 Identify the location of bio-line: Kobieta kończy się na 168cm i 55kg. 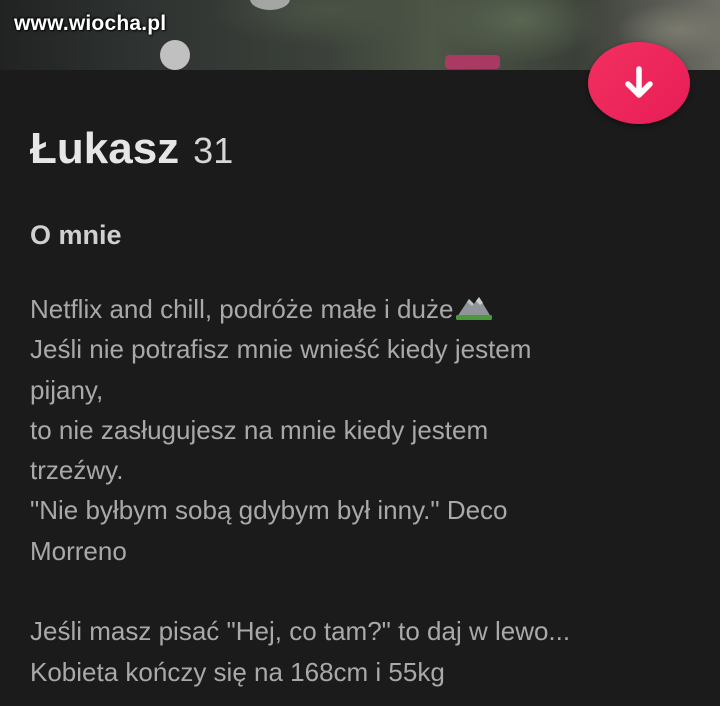
(237, 671).